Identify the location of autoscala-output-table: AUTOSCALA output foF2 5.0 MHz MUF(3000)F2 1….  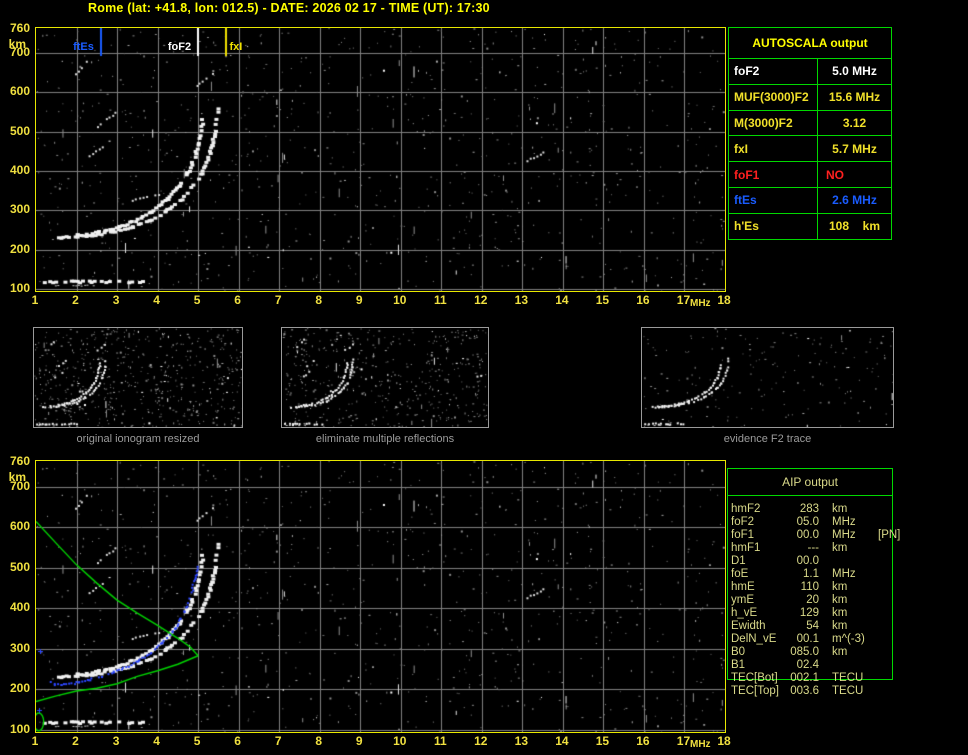
(810, 133).